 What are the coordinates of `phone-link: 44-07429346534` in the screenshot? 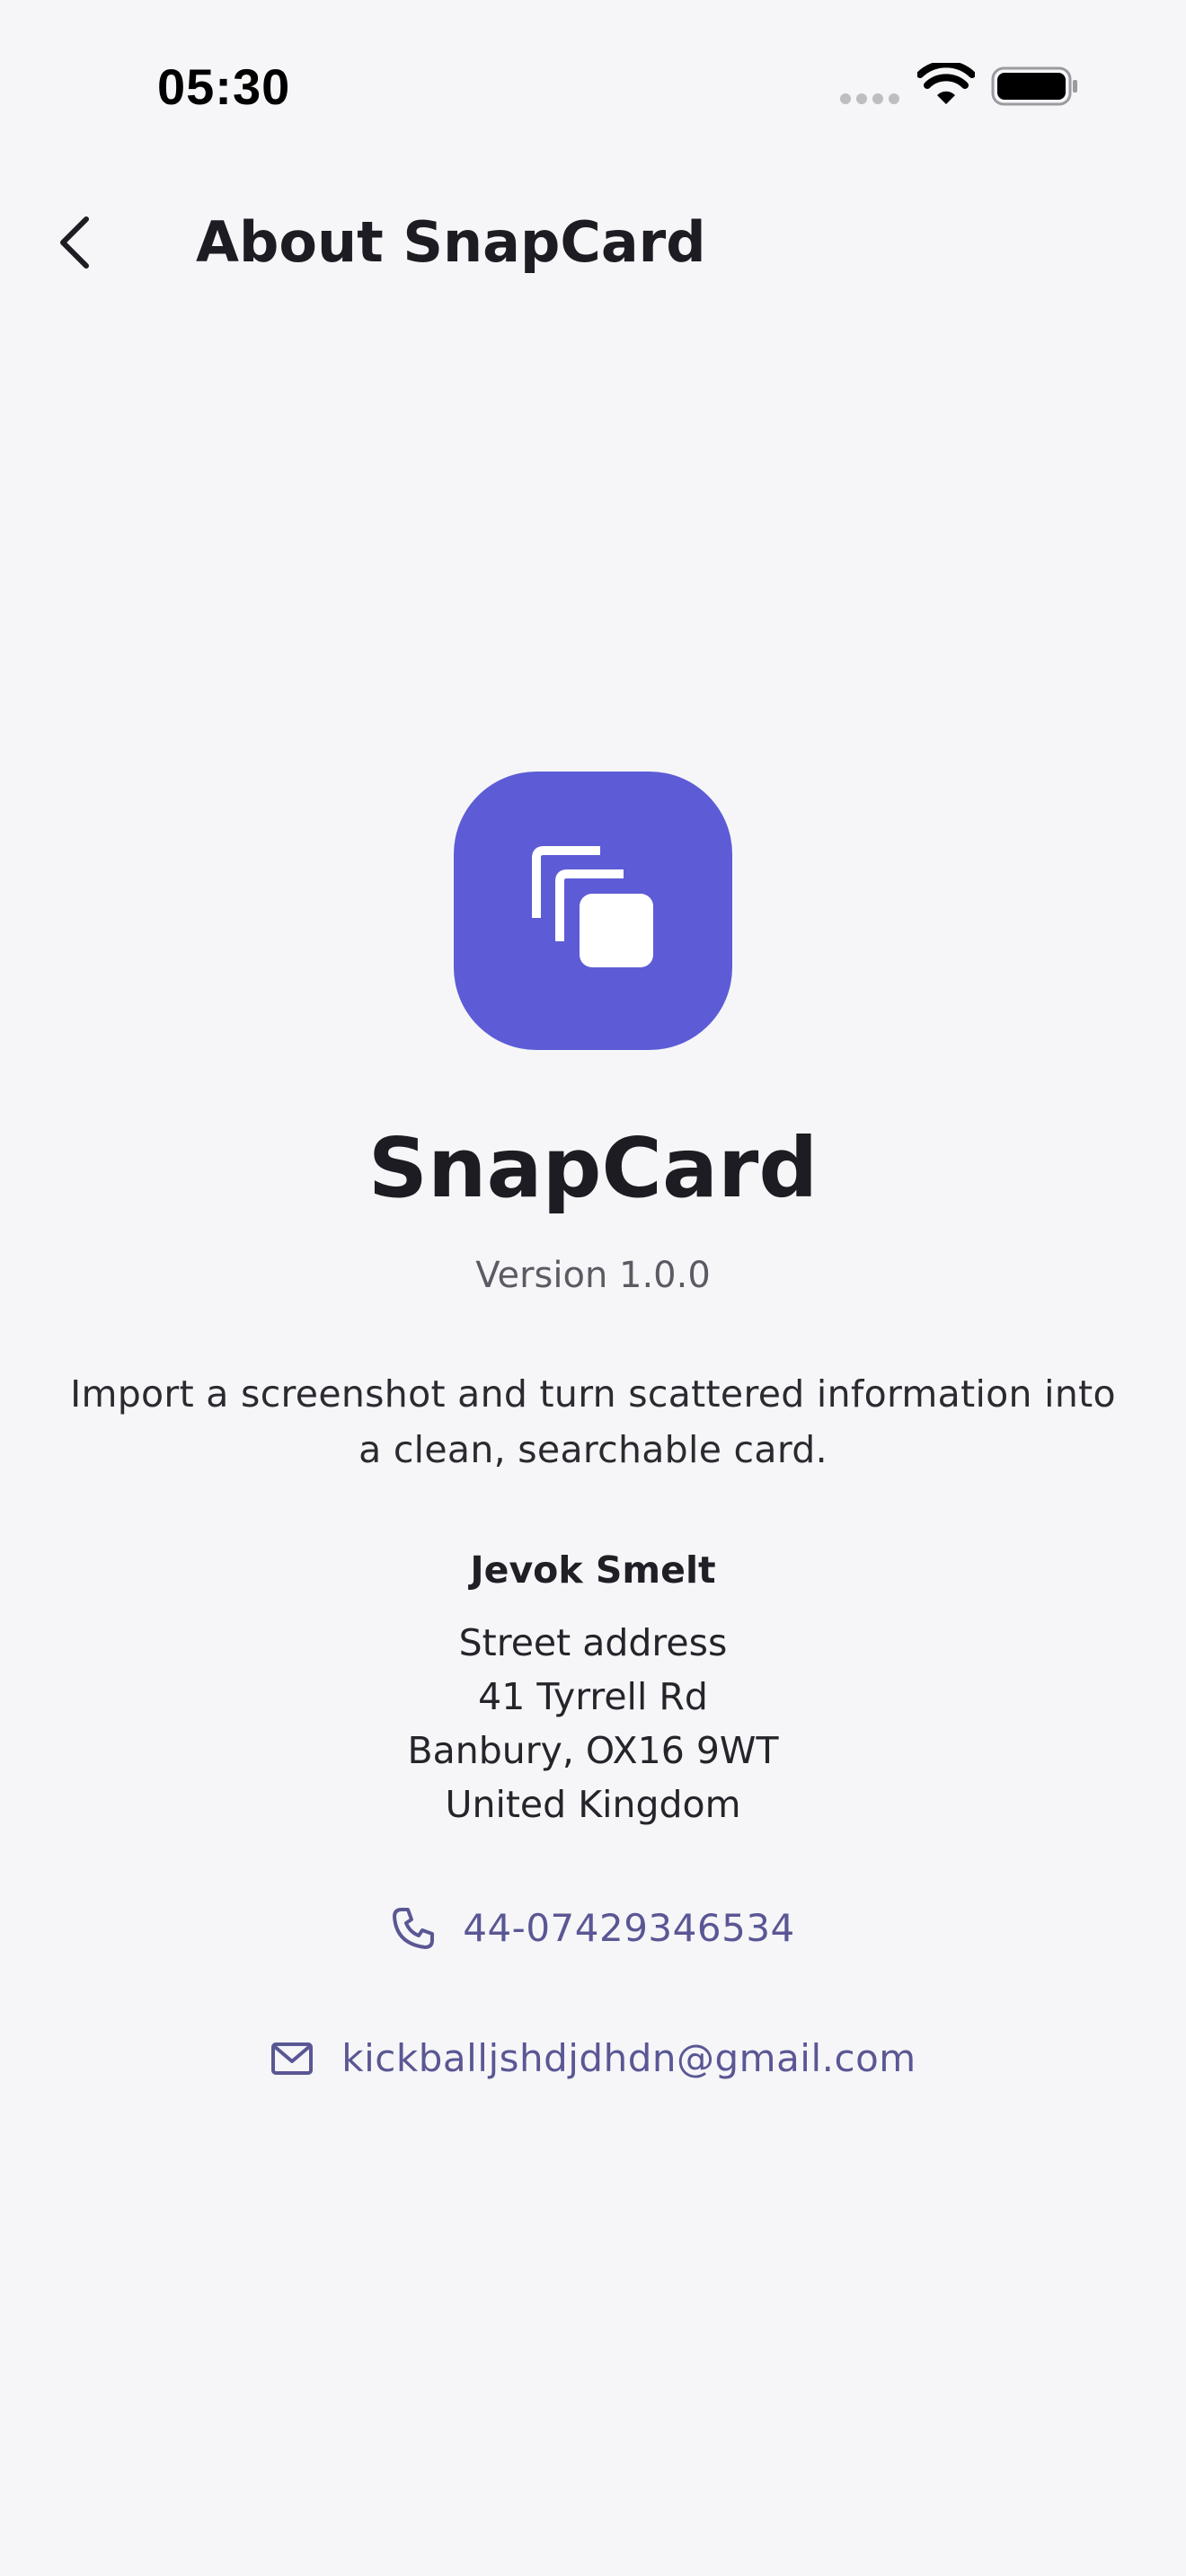 It's located at (593, 1928).